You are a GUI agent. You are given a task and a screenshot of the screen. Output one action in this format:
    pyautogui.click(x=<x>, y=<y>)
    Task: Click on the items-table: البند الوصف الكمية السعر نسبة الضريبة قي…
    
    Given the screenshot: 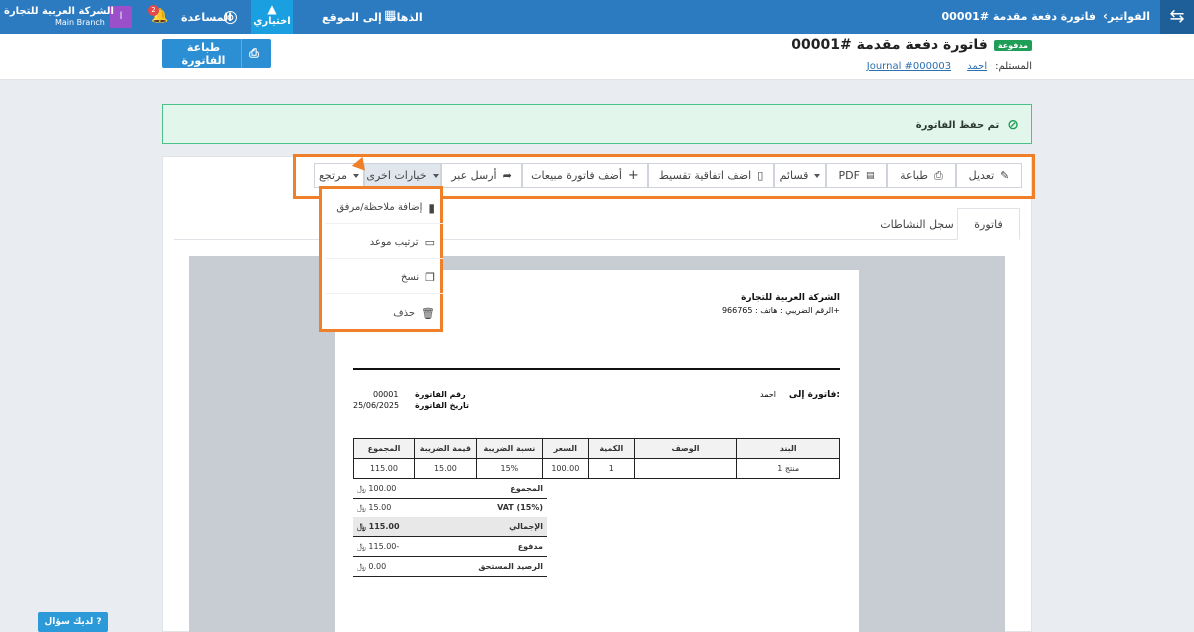 What is the action you would take?
    pyautogui.click(x=596, y=458)
    